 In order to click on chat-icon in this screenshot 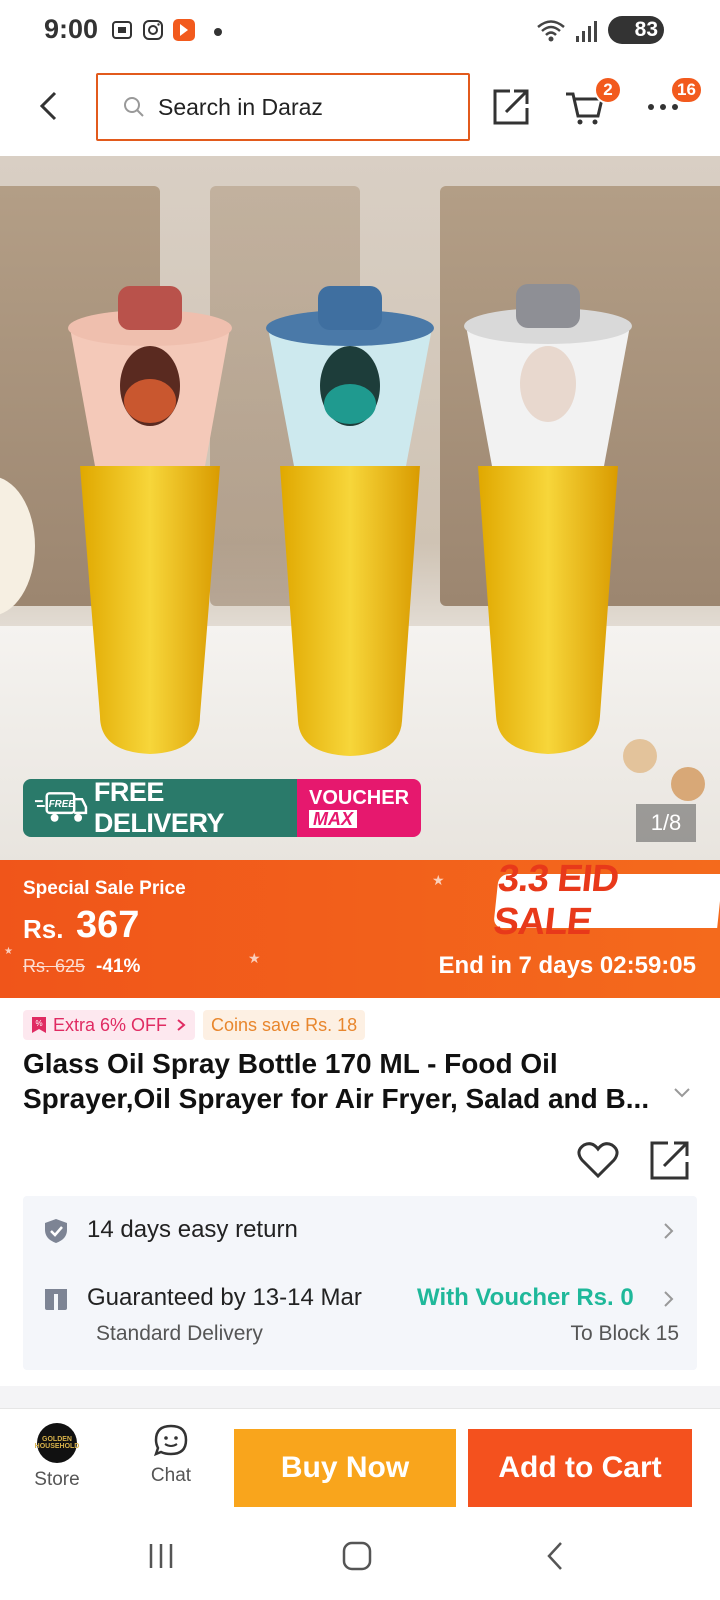, I will do `click(170, 1440)`.